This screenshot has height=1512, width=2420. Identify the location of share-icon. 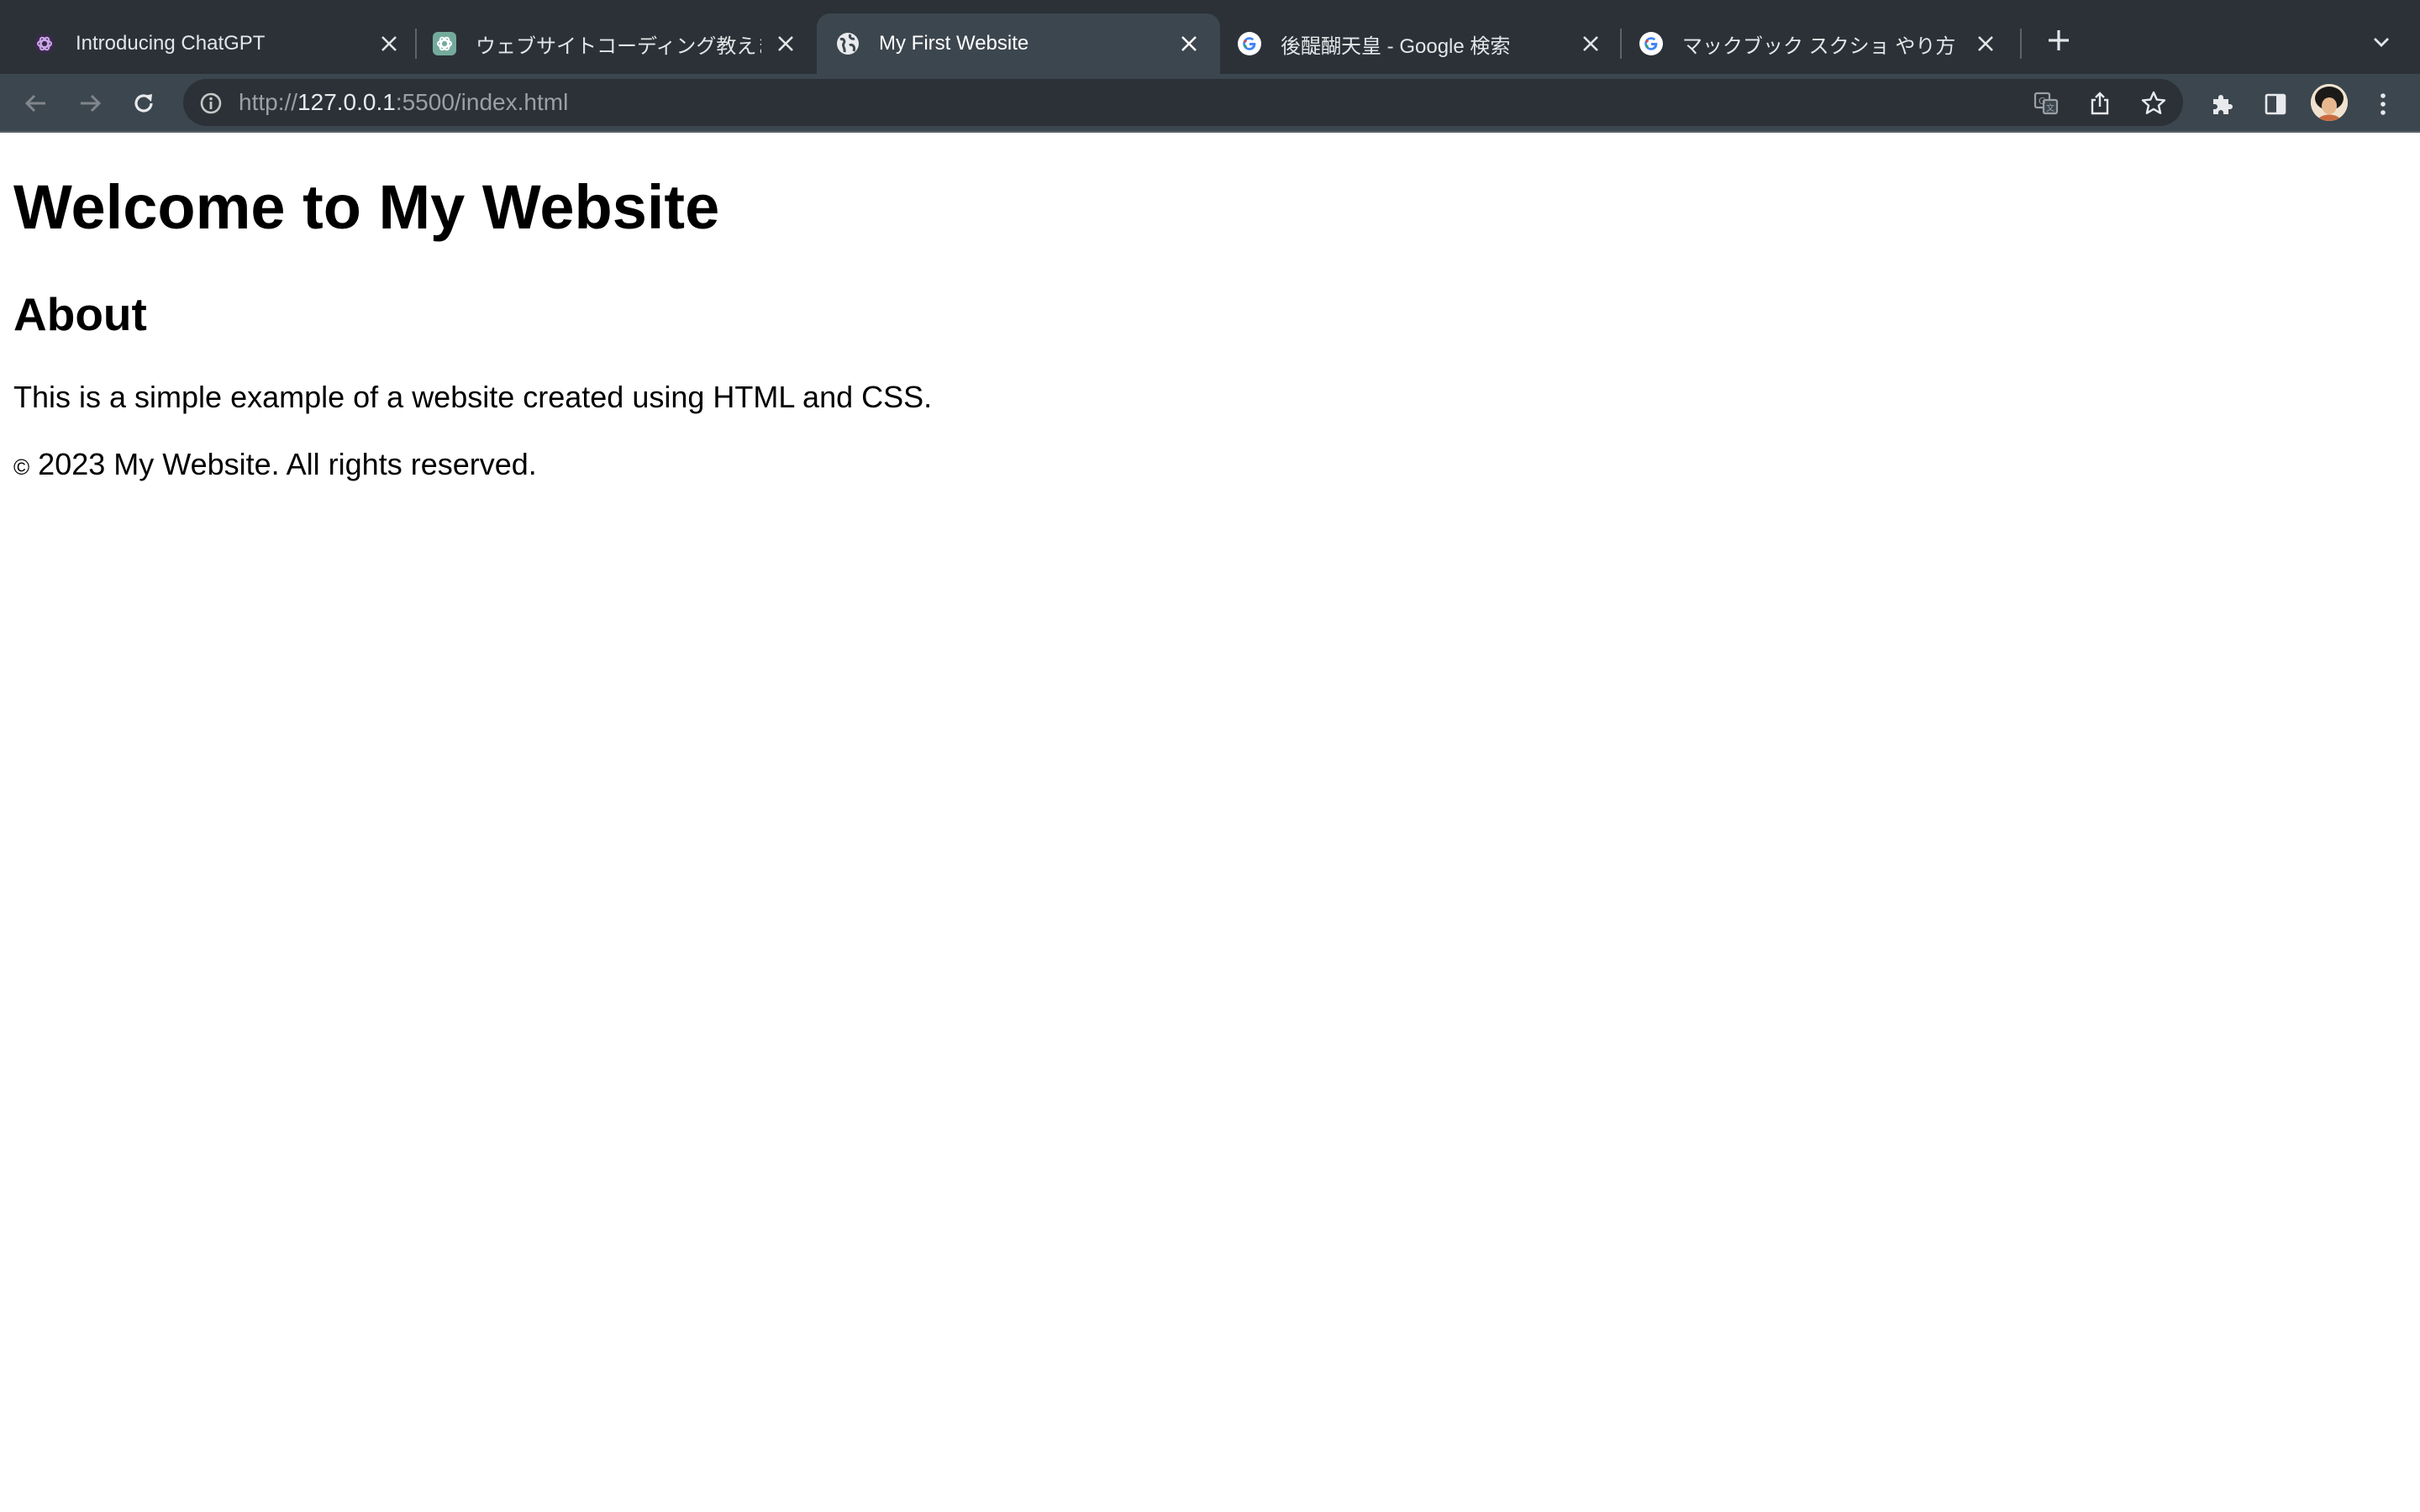
(2100, 103).